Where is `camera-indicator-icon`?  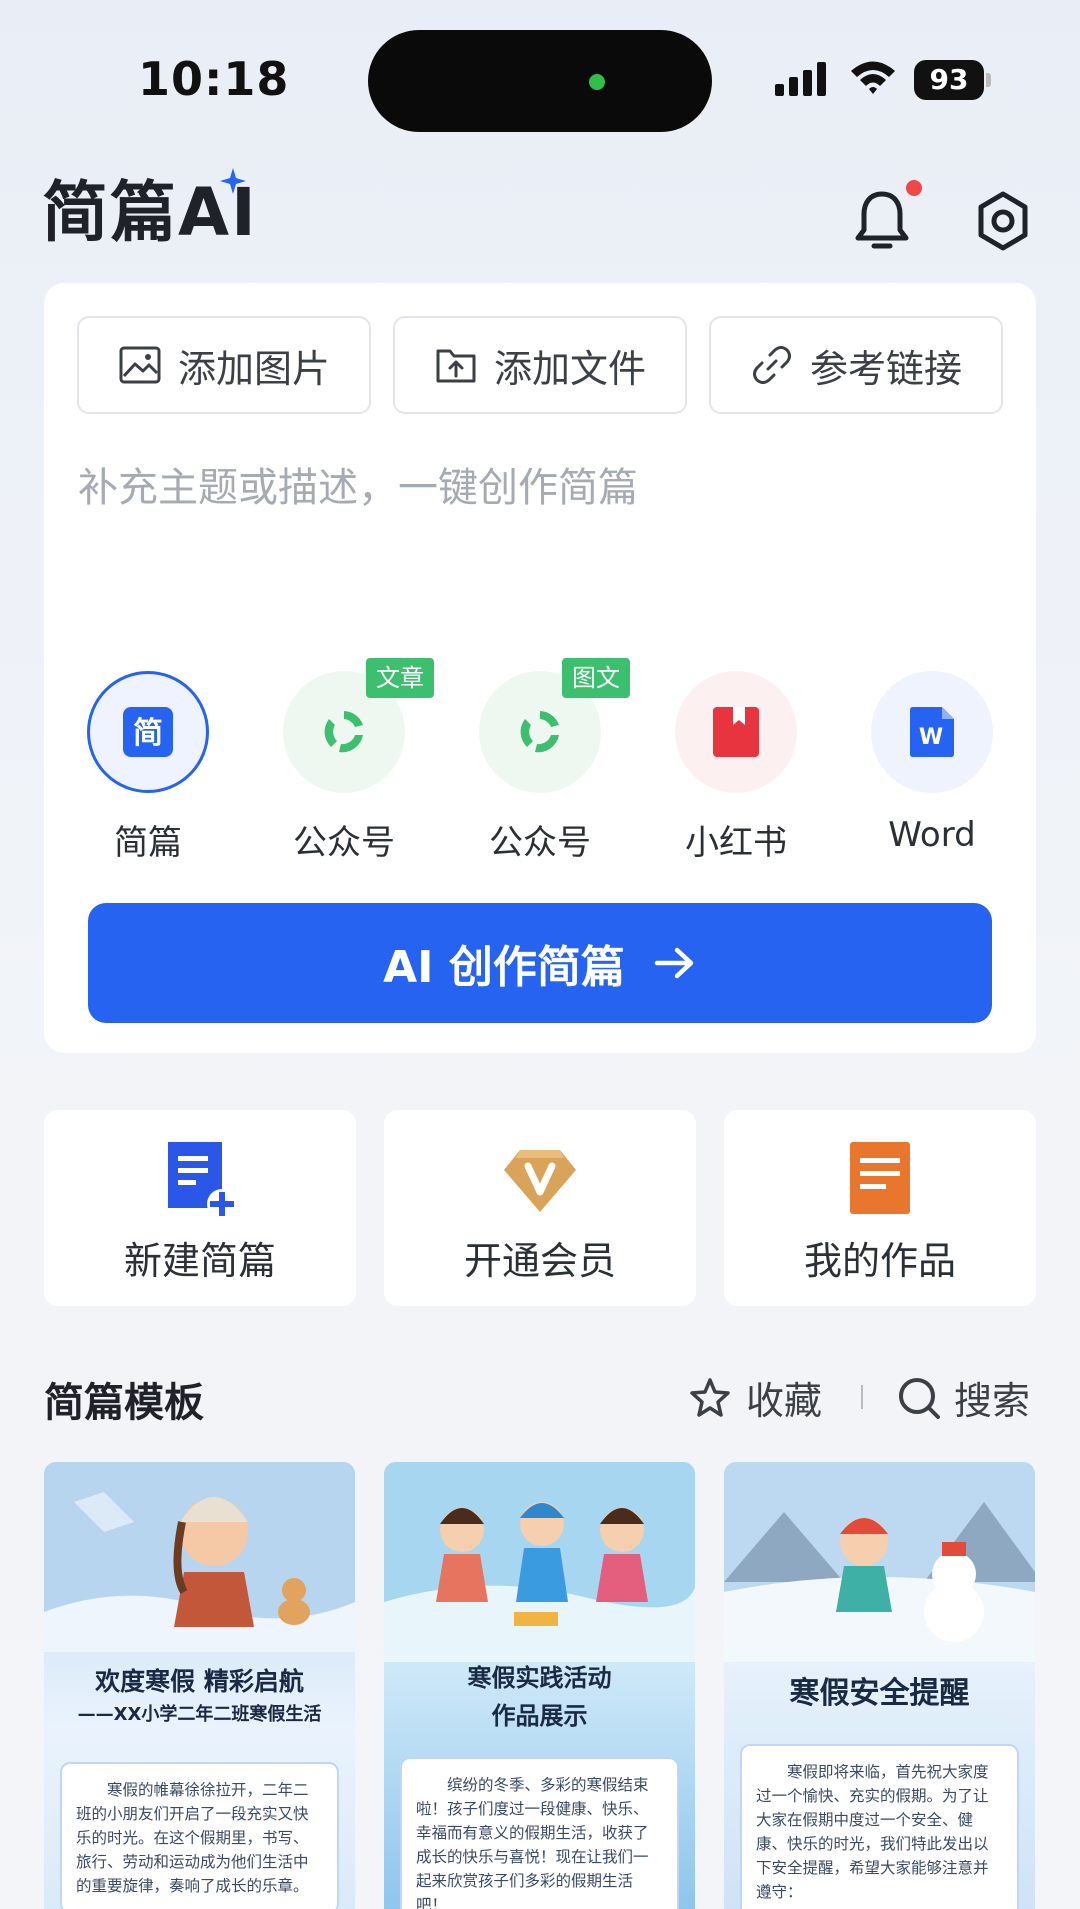
camera-indicator-icon is located at coordinates (597, 82).